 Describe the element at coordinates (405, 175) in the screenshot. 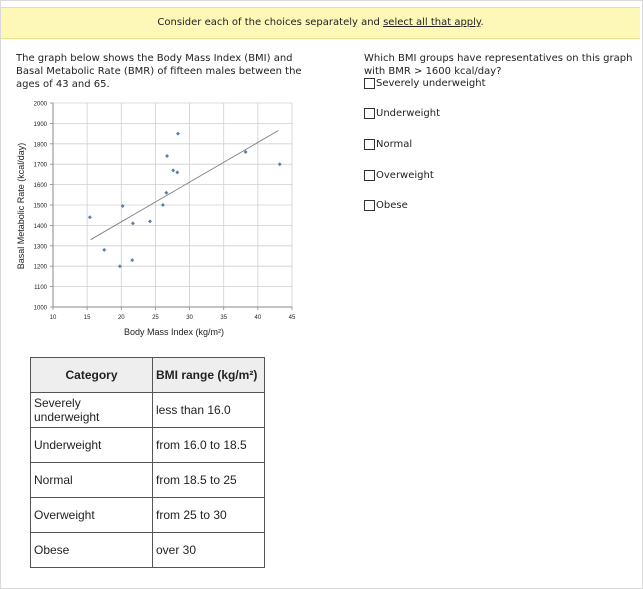

I see `option-label: Overweight` at that location.